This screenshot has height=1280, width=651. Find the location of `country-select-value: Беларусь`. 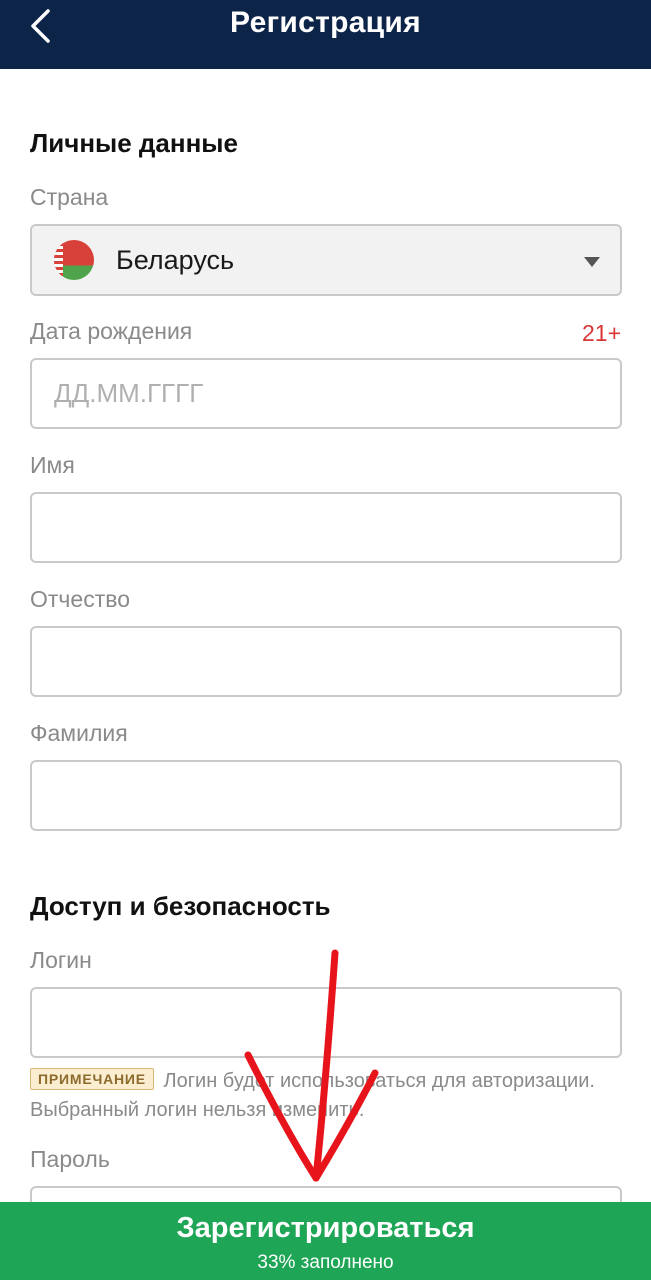

country-select-value: Беларусь is located at coordinates (175, 259).